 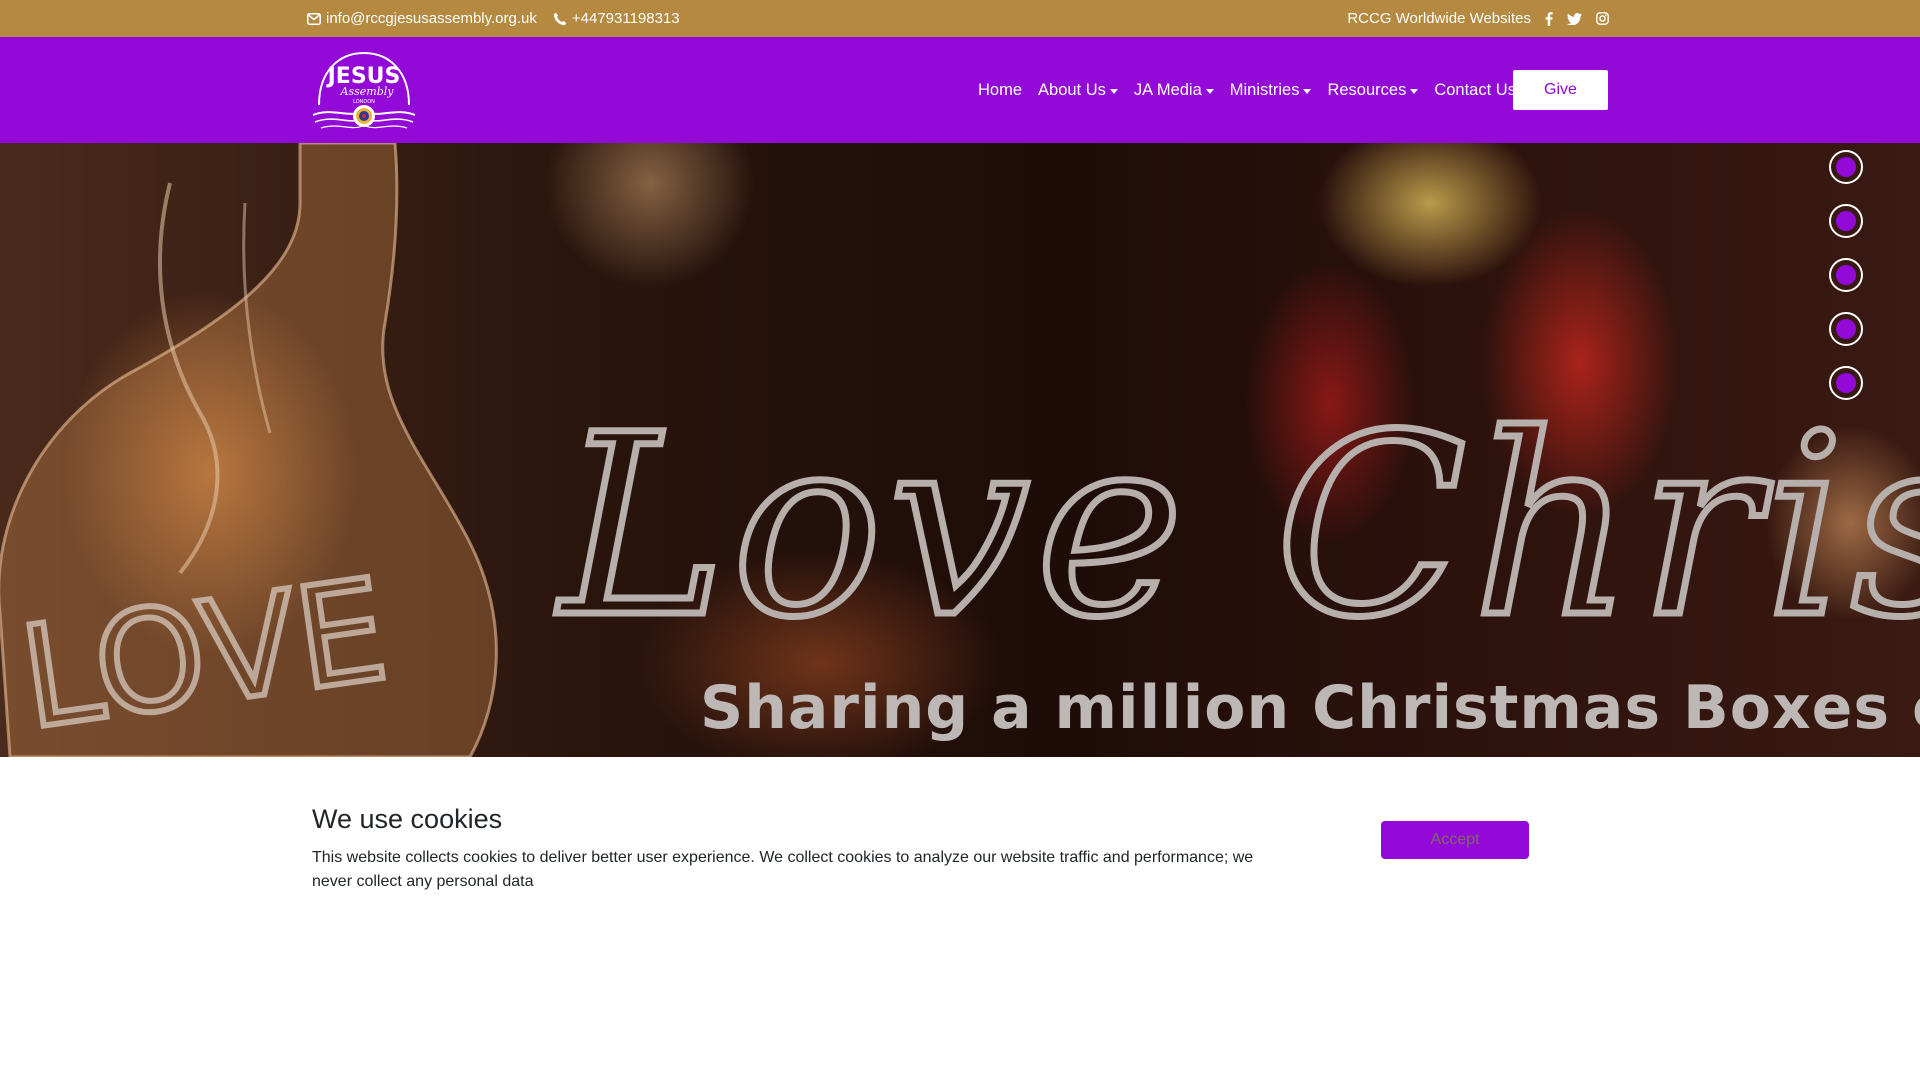 I want to click on nav-about-us: About Us, so click(x=1078, y=90).